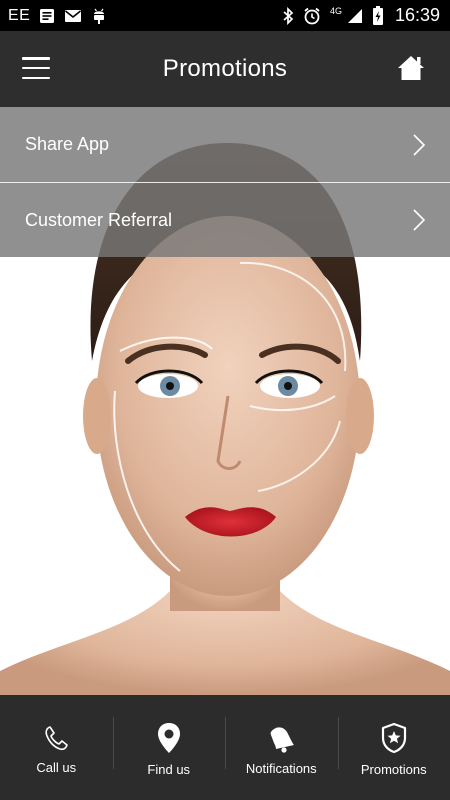  What do you see at coordinates (378, 15) in the screenshot?
I see `battery-charging-icon` at bounding box center [378, 15].